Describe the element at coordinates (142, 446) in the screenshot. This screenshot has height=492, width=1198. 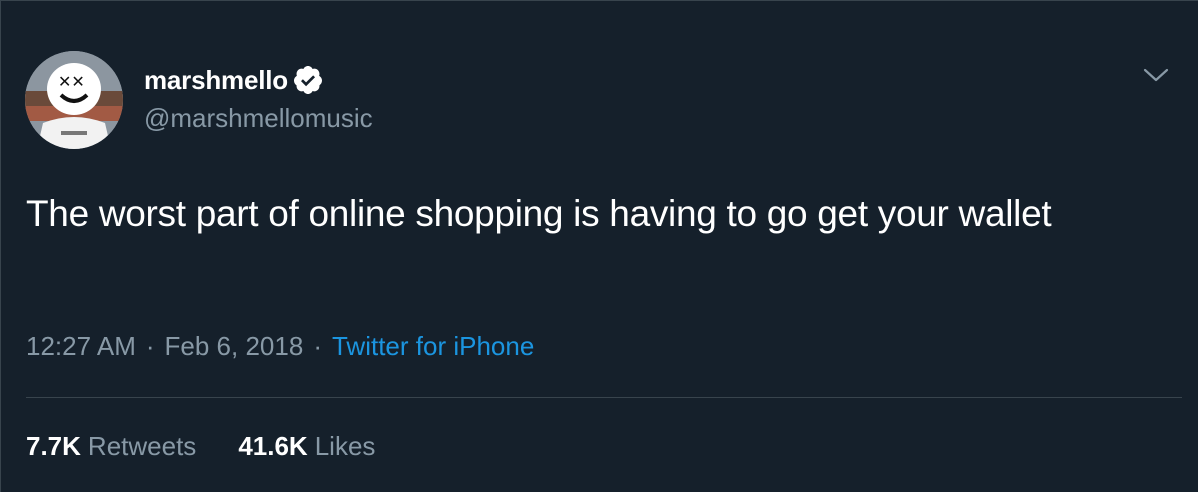
I see `retweets-label: Retweets` at that location.